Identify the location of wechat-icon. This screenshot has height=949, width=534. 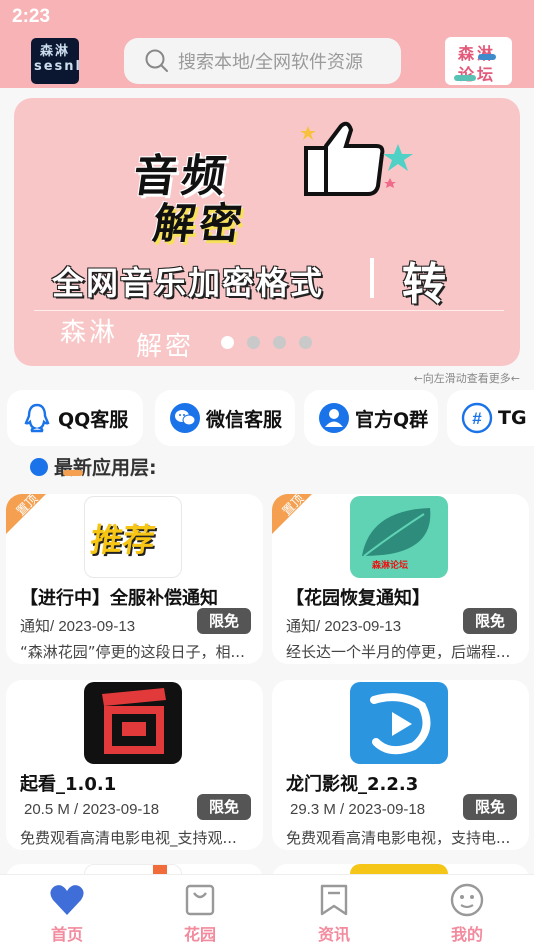
(185, 418).